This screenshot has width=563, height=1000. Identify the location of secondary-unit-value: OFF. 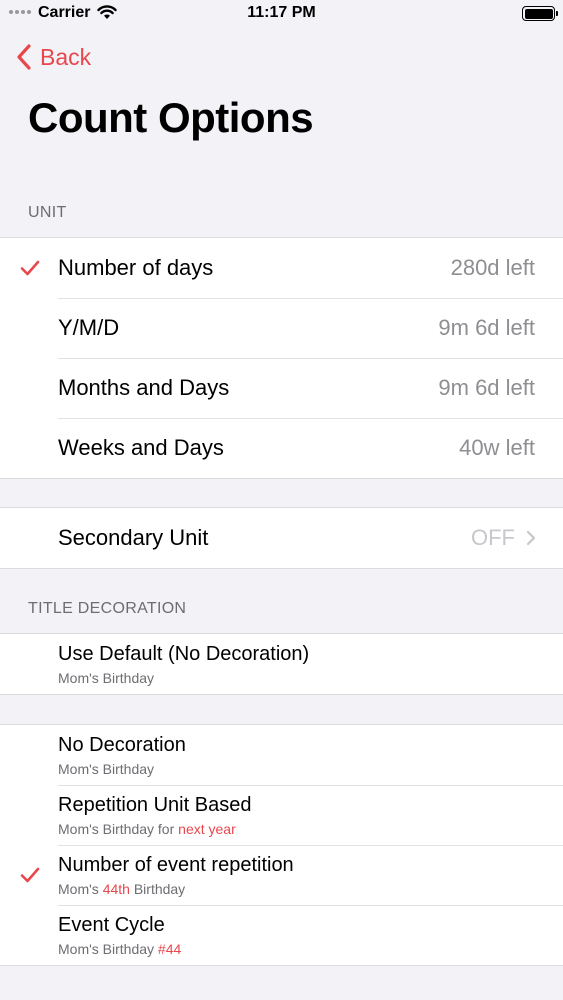
(493, 537).